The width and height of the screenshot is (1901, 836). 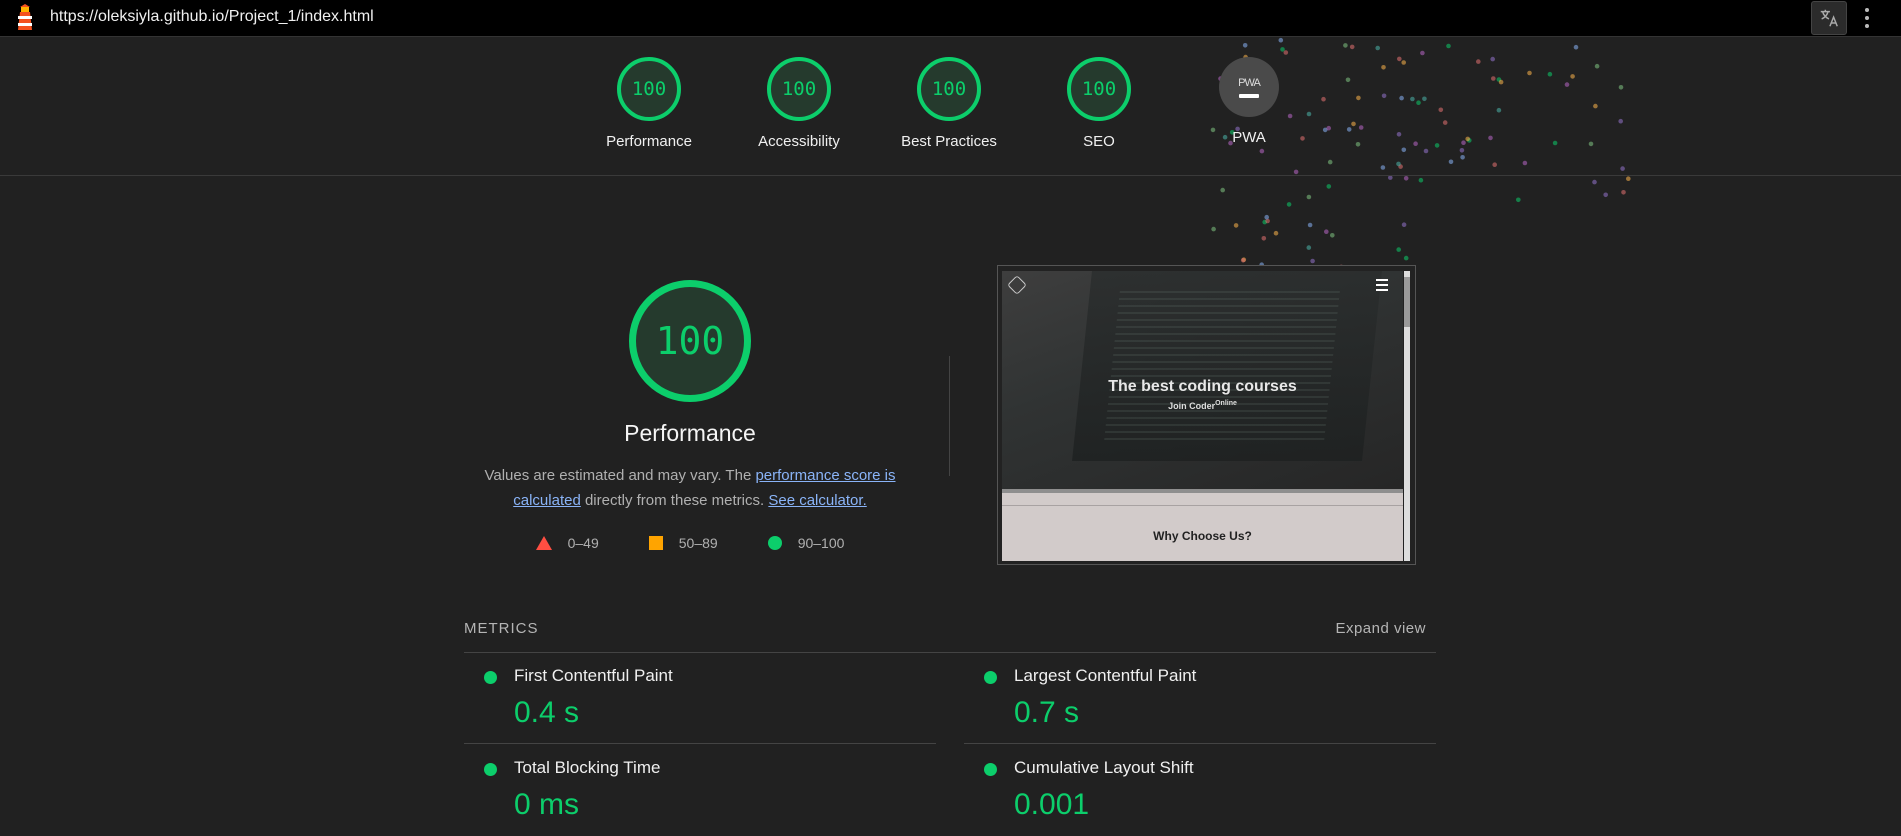 I want to click on legend-label: 90–100, so click(x=821, y=543).